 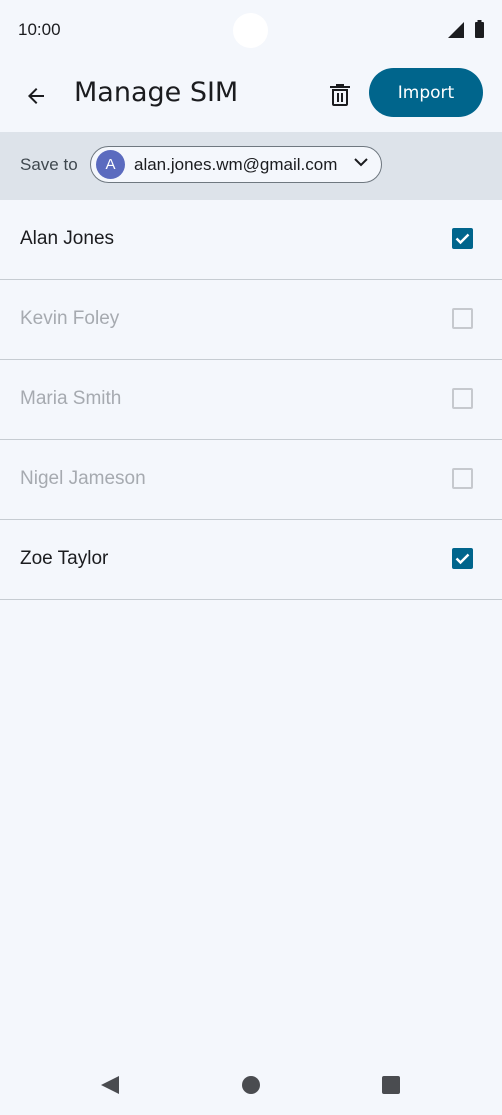 I want to click on back-button, so click(x=36, y=96).